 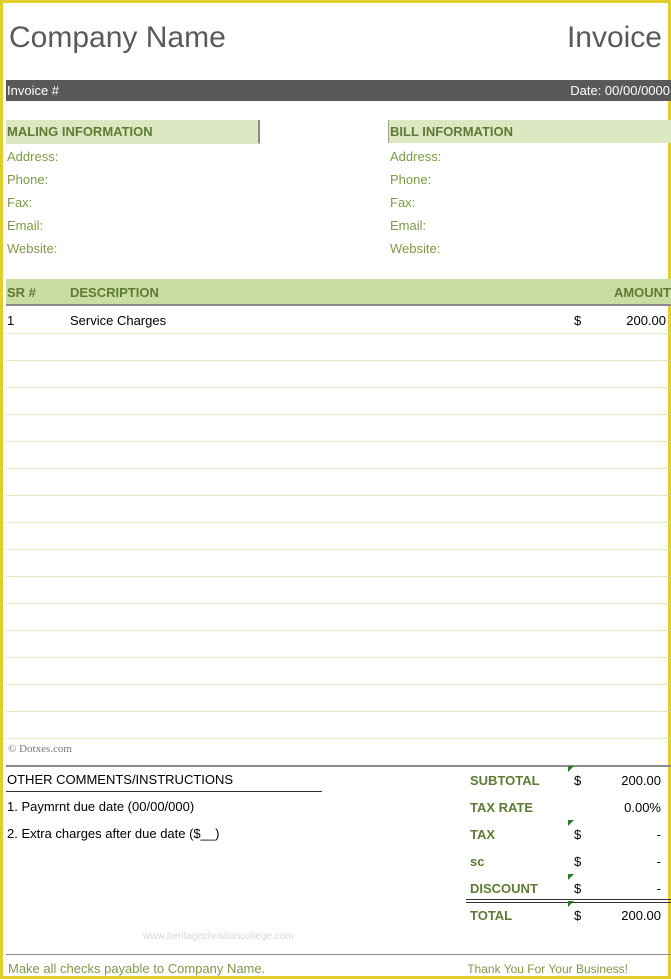 I want to click on row-amount: 200.00, so click(x=646, y=320).